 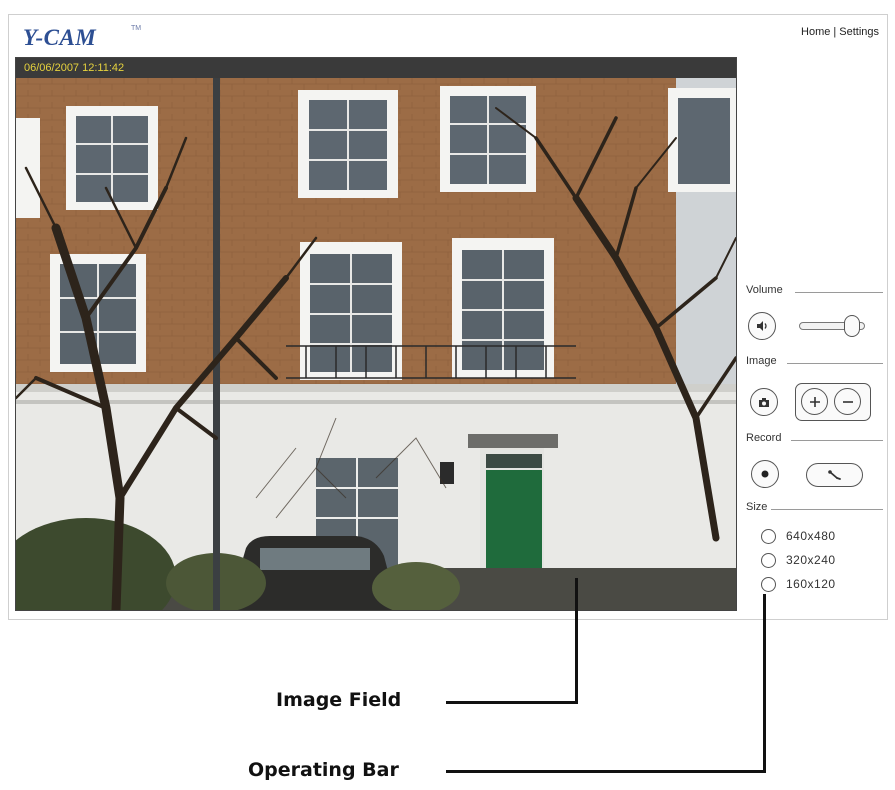 I want to click on size-option-640x480: 640x480, so click(x=811, y=536).